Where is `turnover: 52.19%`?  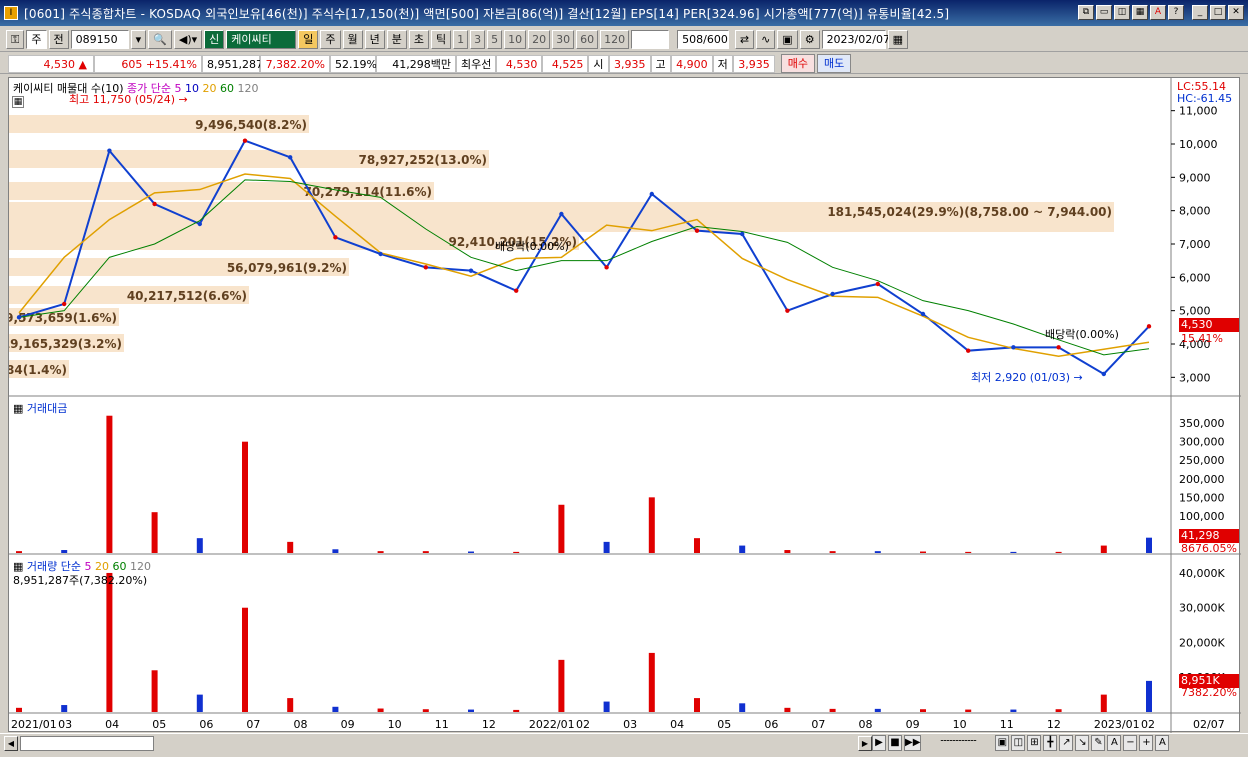
turnover: 52.19% is located at coordinates (353, 63).